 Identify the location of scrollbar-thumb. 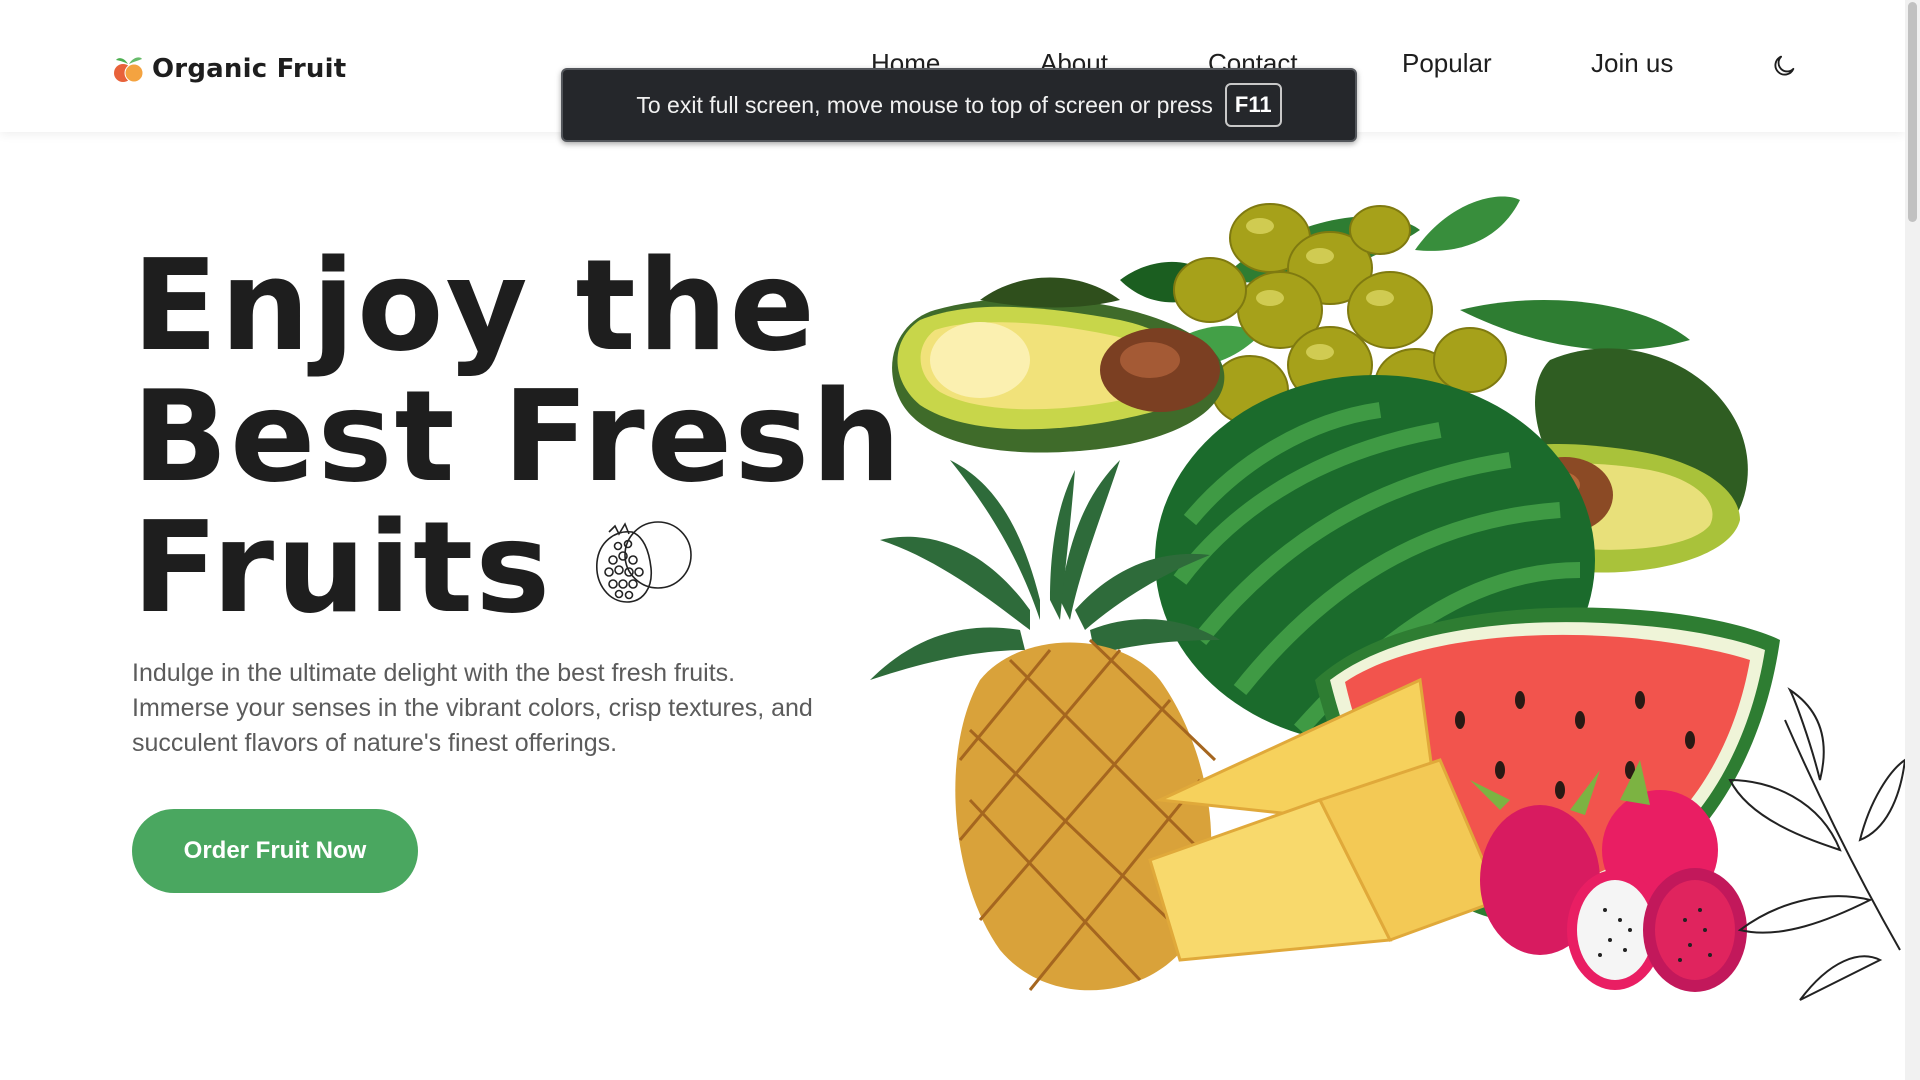
(1912, 112).